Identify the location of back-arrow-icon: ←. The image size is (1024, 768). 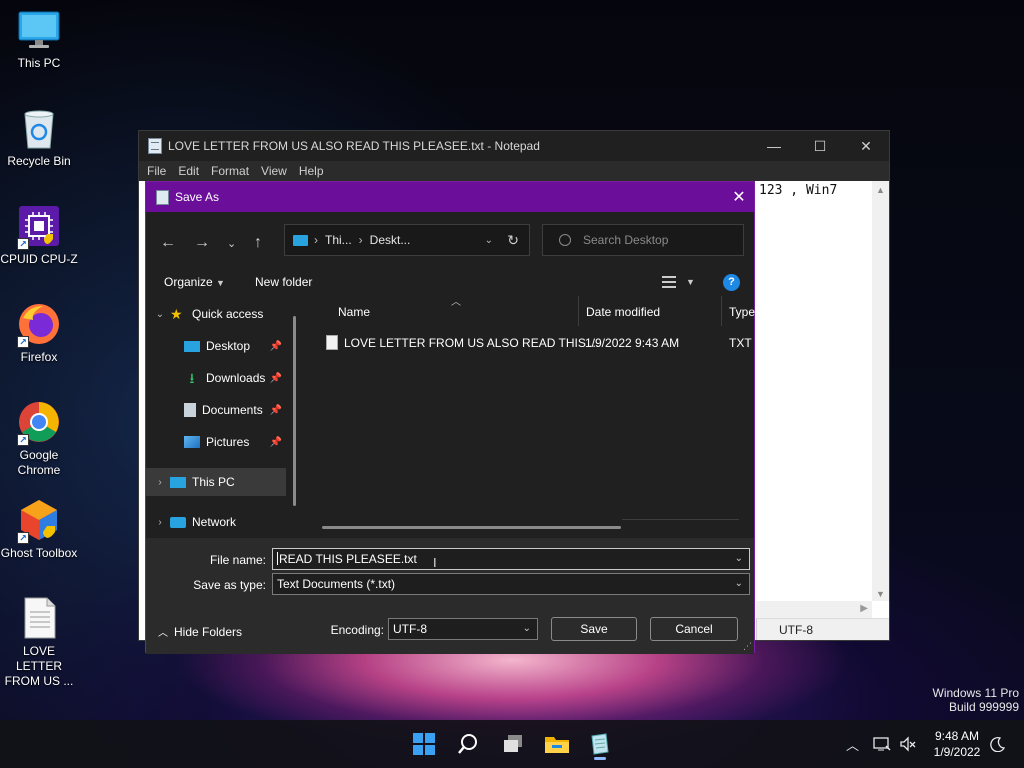
(168, 243).